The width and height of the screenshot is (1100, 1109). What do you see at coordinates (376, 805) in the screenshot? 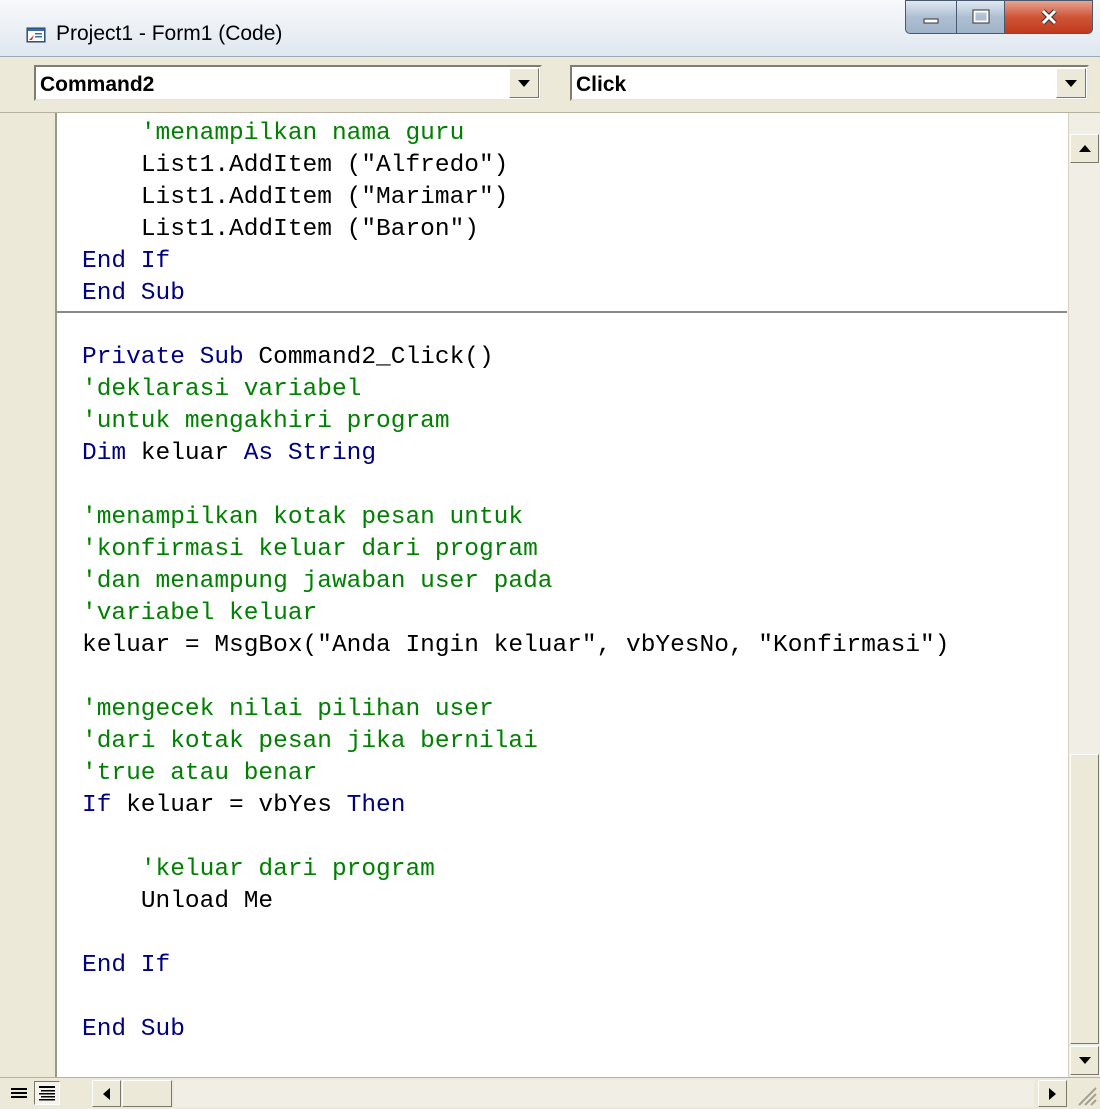
I see `code-keyword: Then` at bounding box center [376, 805].